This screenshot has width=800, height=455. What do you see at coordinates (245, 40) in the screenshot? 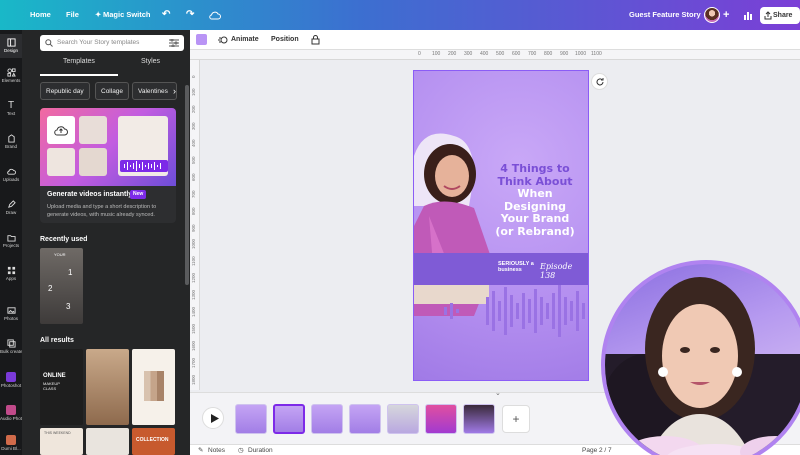
I see `animate-button: Animate` at bounding box center [245, 40].